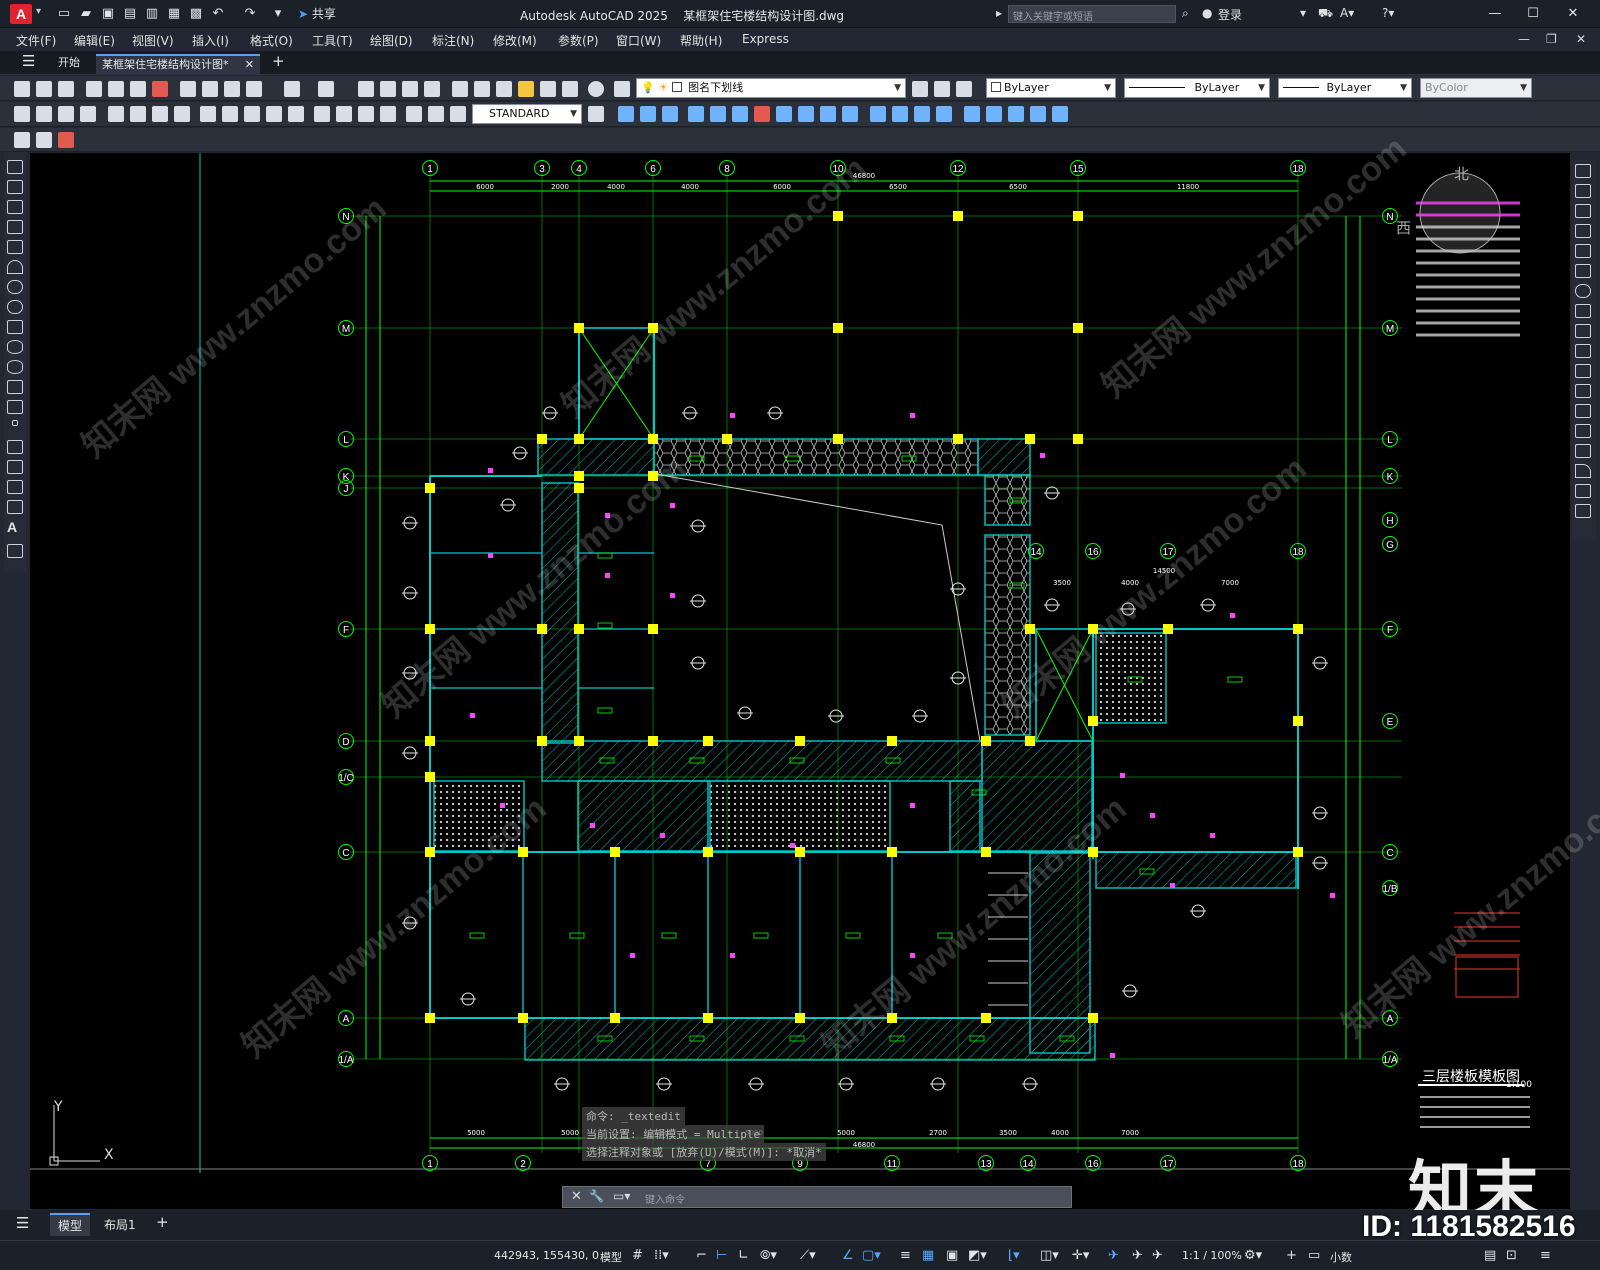 This screenshot has width=1600, height=1270. I want to click on login-button: 登录, so click(1230, 14).